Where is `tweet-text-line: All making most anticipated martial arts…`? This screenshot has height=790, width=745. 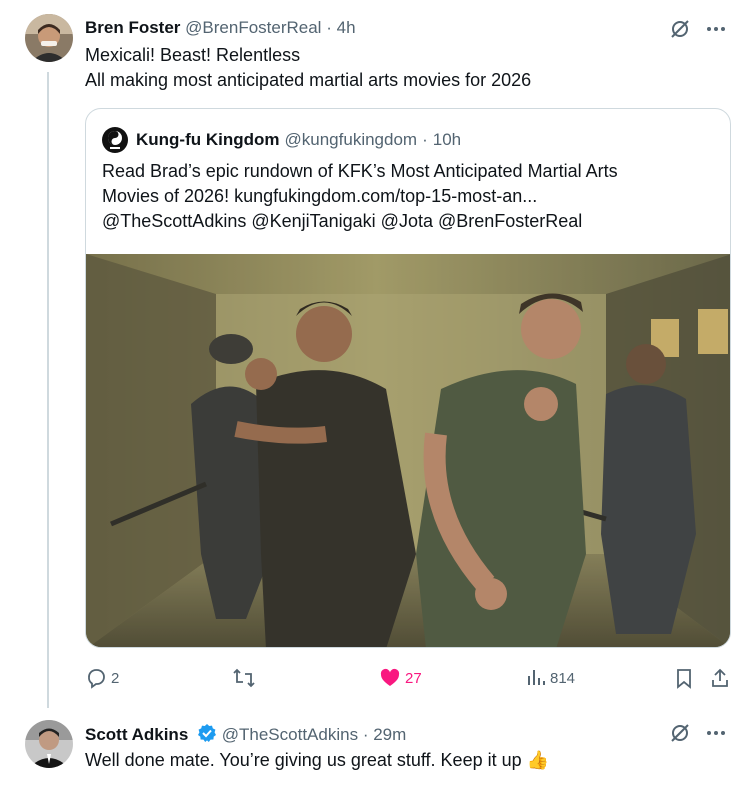
tweet-text-line: All making most anticipated martial arts… is located at coordinates (308, 80).